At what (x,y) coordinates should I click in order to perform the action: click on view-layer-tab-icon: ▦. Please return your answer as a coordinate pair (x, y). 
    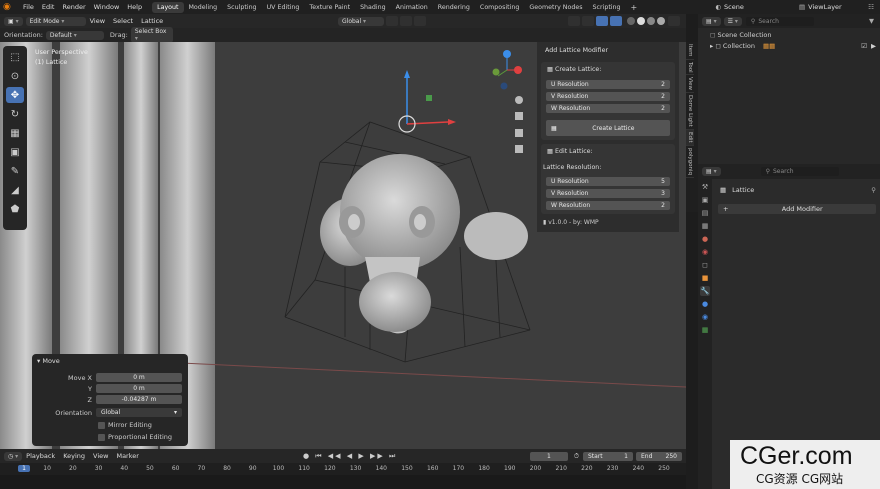
    Looking at the image, I should click on (705, 226).